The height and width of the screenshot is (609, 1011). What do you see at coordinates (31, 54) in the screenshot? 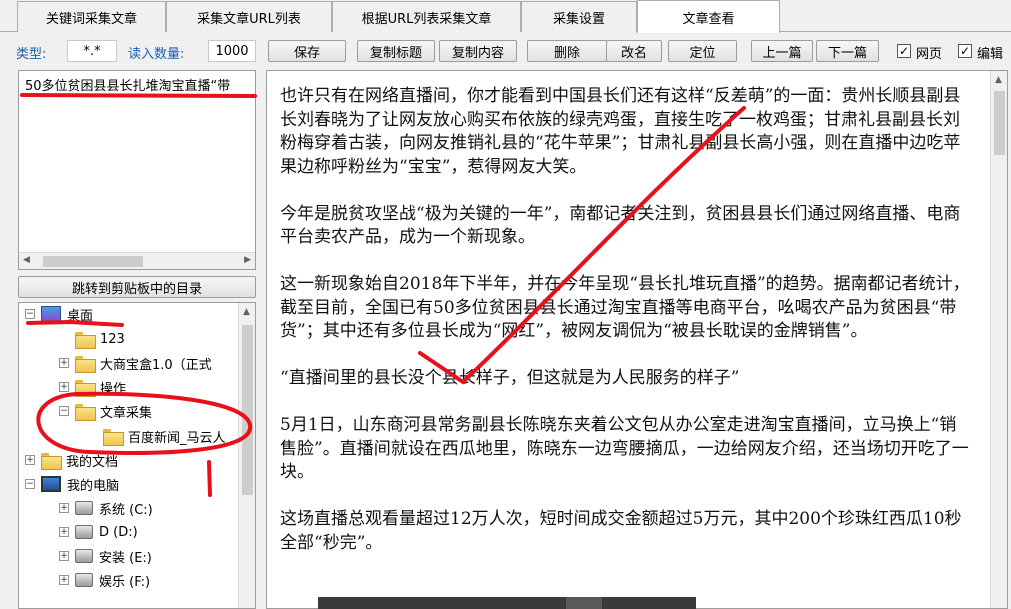
I see `type-label: 类型:` at bounding box center [31, 54].